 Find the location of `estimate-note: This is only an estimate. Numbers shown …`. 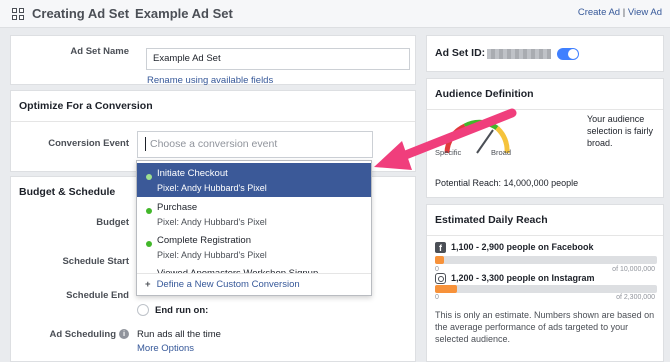

estimate-note: This is only an estimate. Numbers shown … is located at coordinates (545, 327).